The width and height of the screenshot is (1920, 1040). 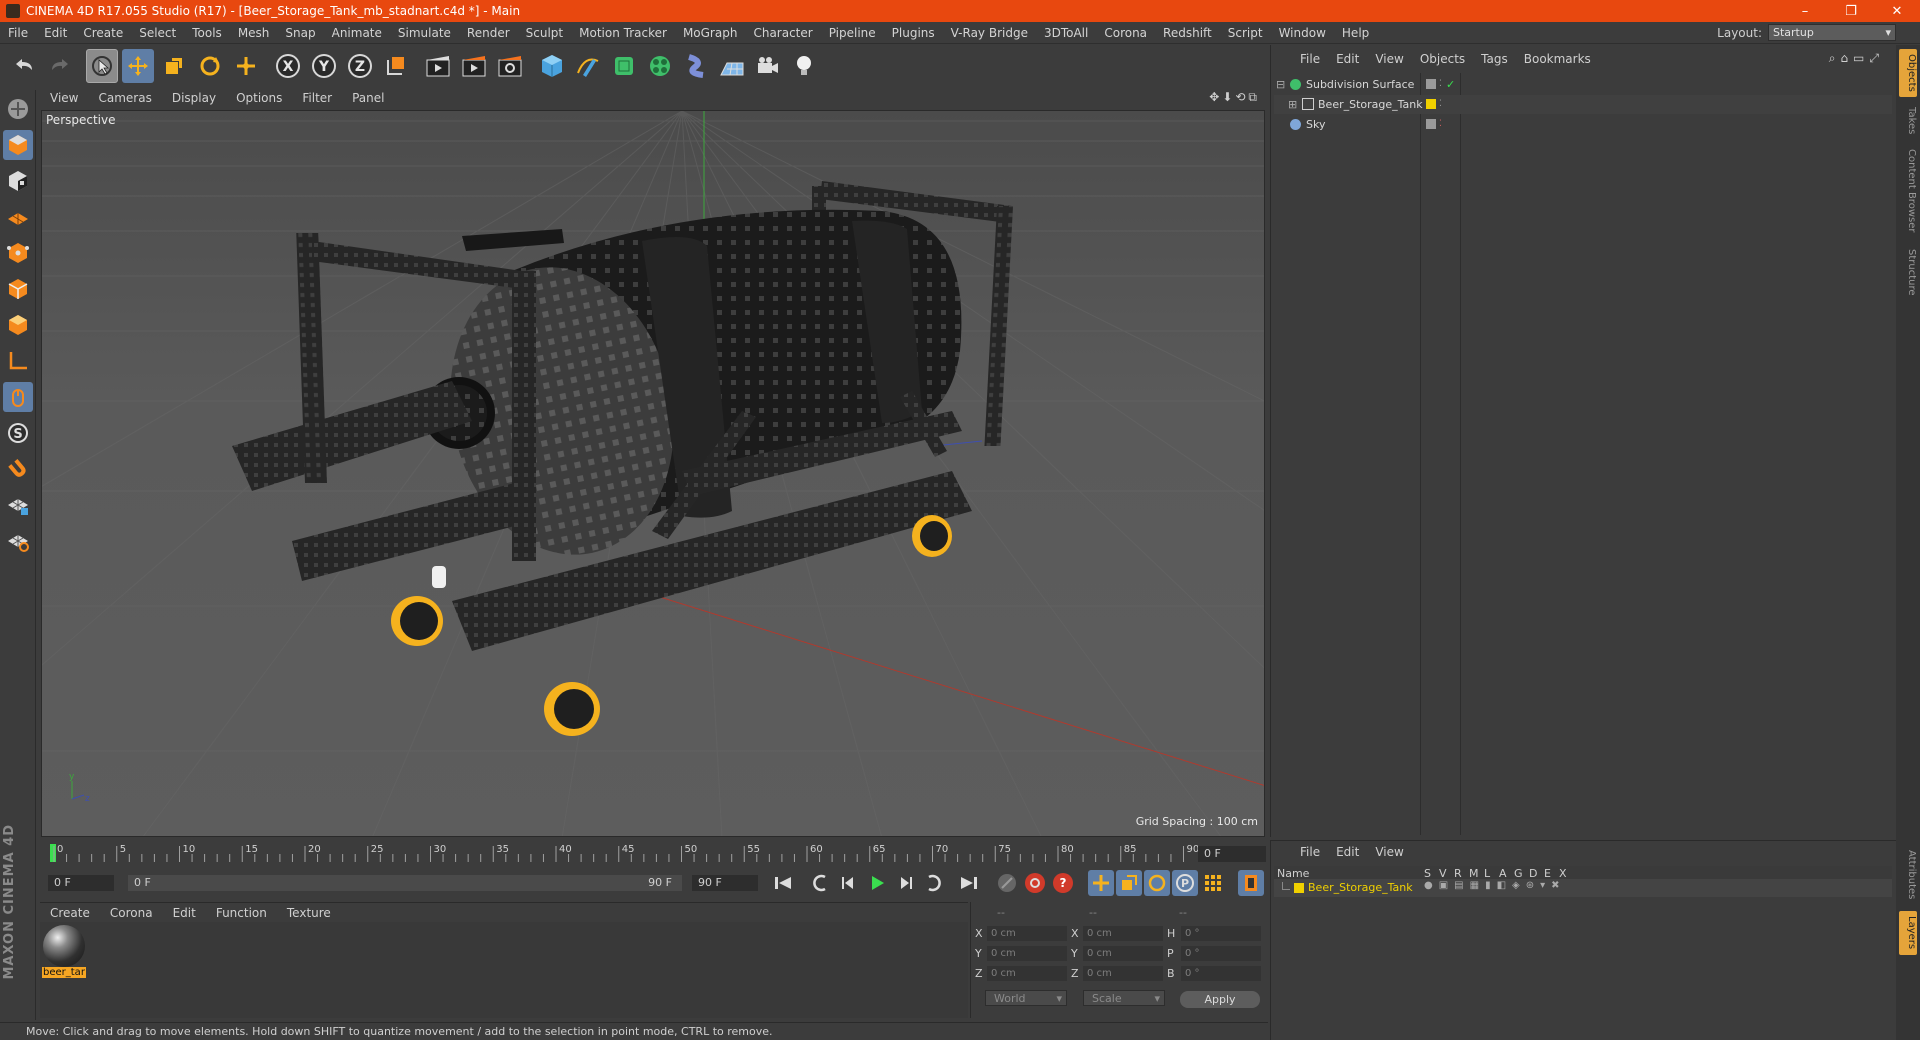 What do you see at coordinates (254, 33) in the screenshot?
I see `menu-mesh: Mesh` at bounding box center [254, 33].